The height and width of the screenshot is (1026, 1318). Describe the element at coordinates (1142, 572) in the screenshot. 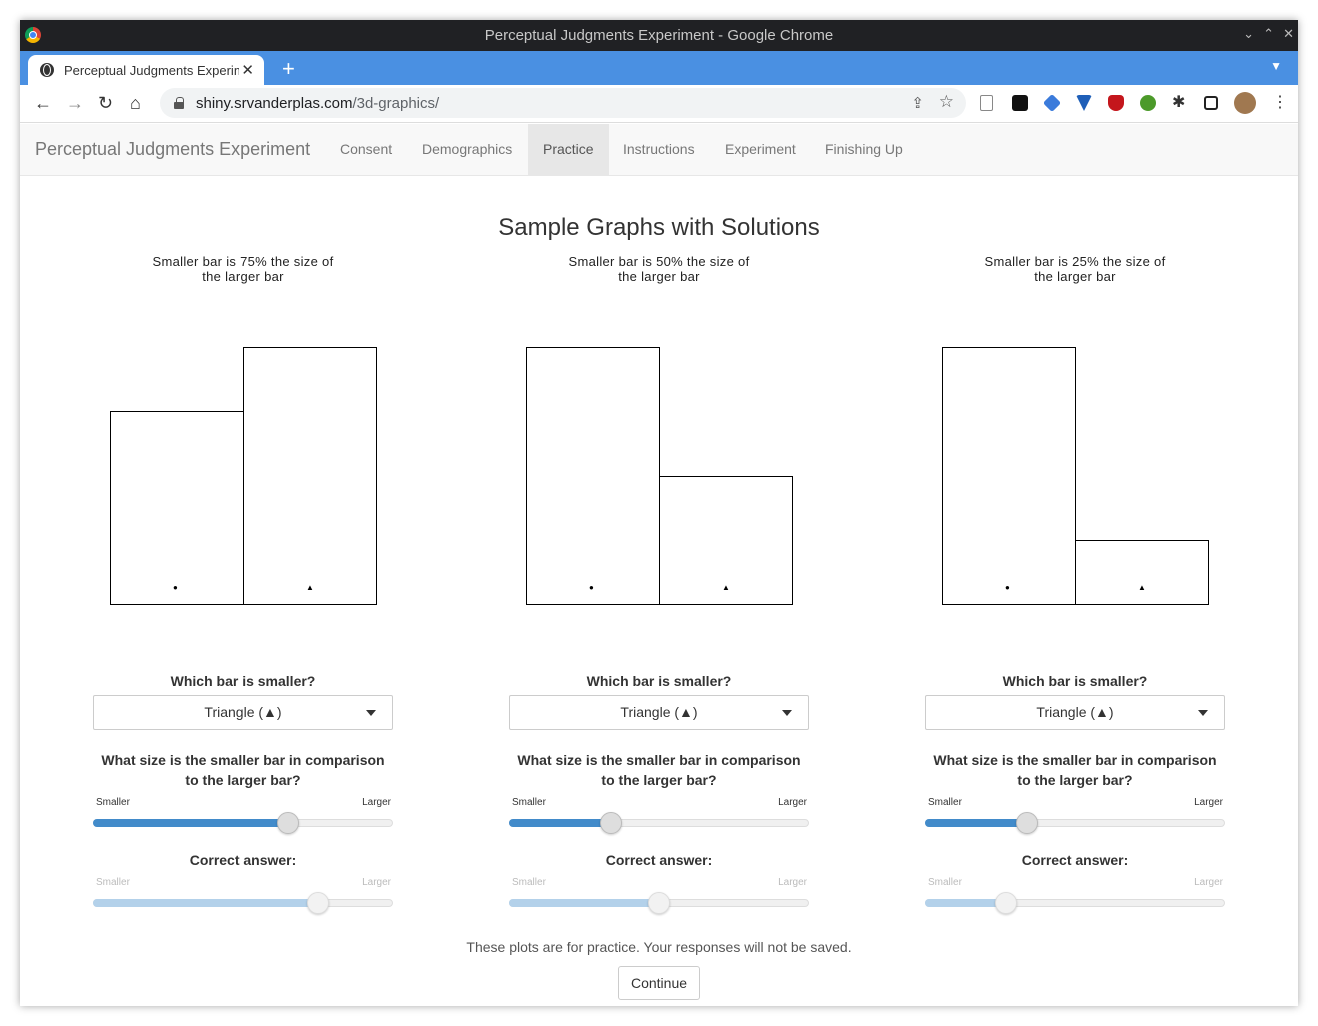

I see `triangle-bar` at that location.